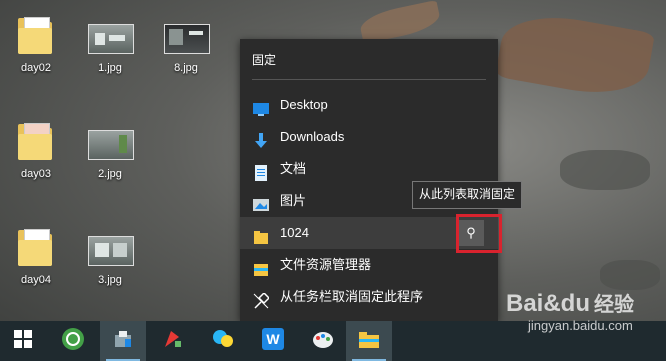 The image size is (666, 361). I want to click on jump-list-item-file-explorer: 文件资源管理器, so click(369, 265).